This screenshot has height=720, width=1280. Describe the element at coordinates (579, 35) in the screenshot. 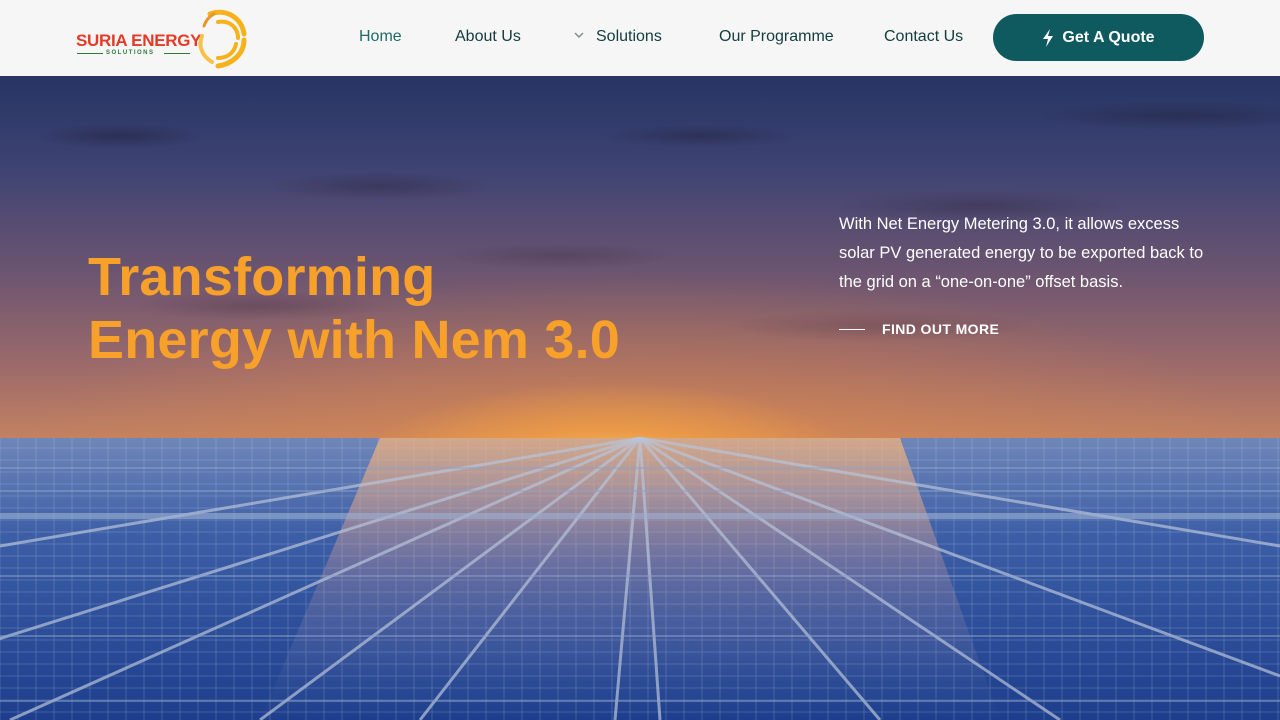

I see `chevron-down-icon` at that location.